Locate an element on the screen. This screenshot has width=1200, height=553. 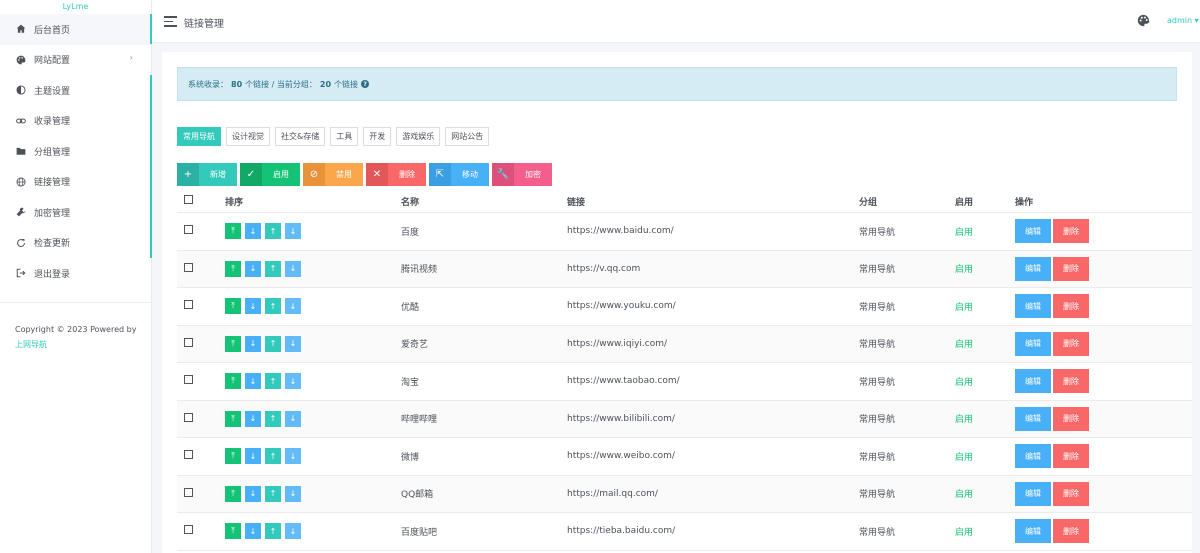
tab-6: 网站公告 is located at coordinates (467, 136).